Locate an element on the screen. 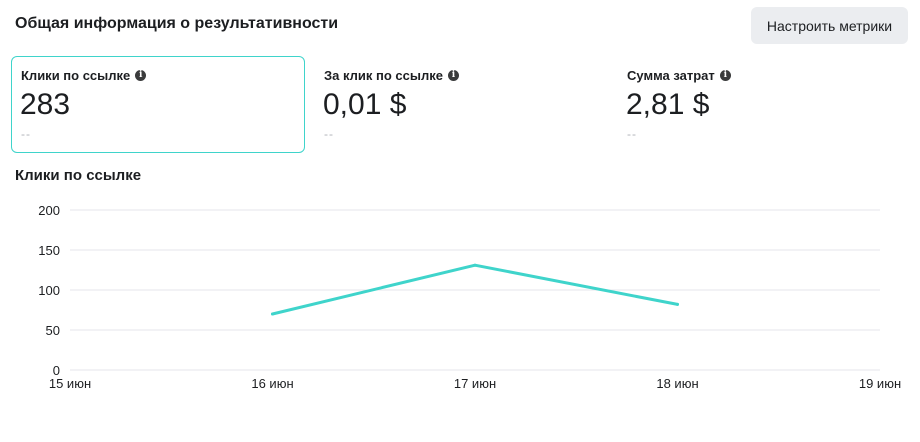  metric-value: 0,01 $ is located at coordinates (365, 104).